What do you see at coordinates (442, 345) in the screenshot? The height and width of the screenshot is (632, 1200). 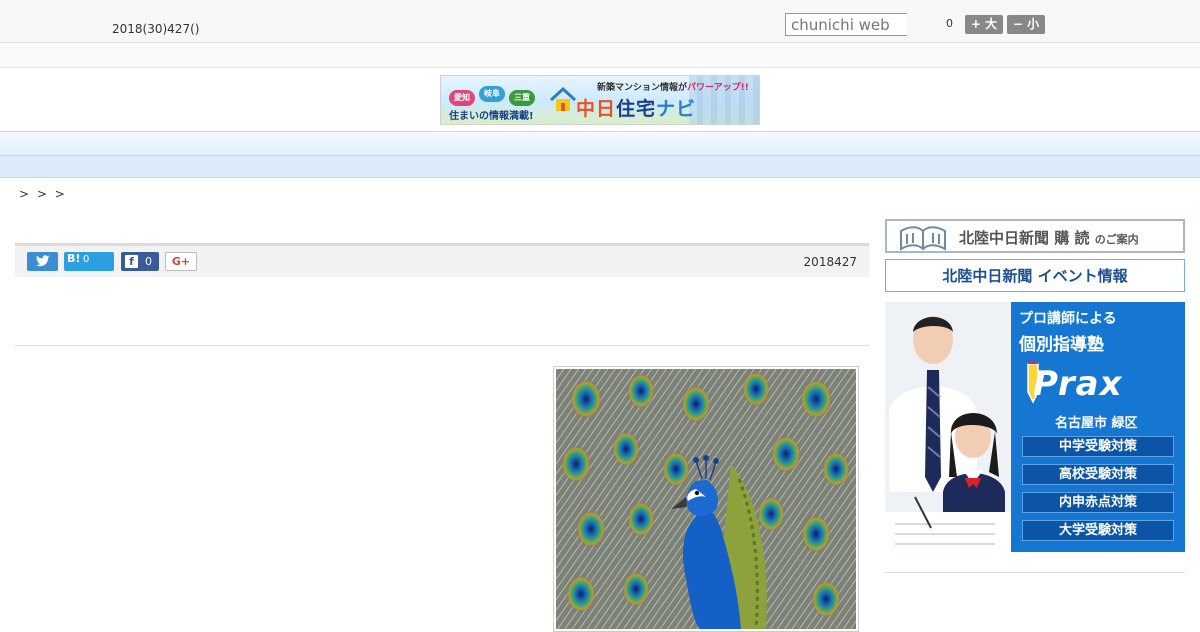 I see `article-divider` at bounding box center [442, 345].